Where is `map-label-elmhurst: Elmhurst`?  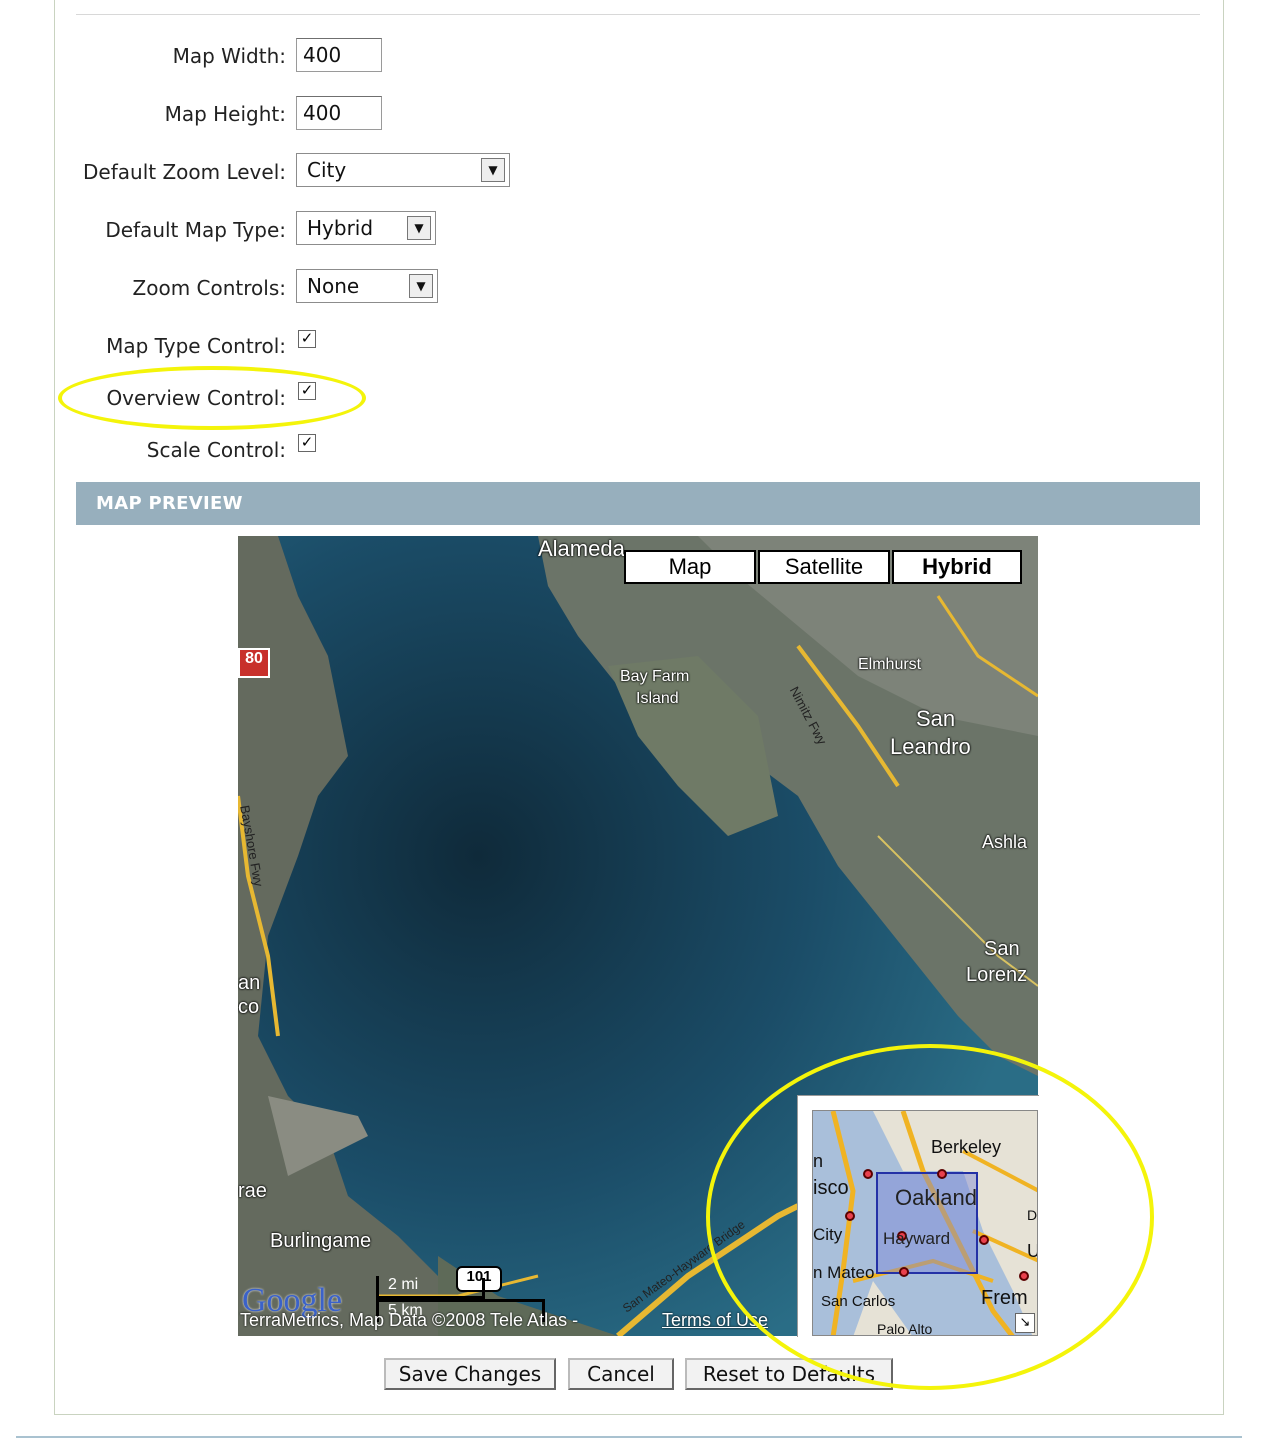
map-label-elmhurst: Elmhurst is located at coordinates (890, 664).